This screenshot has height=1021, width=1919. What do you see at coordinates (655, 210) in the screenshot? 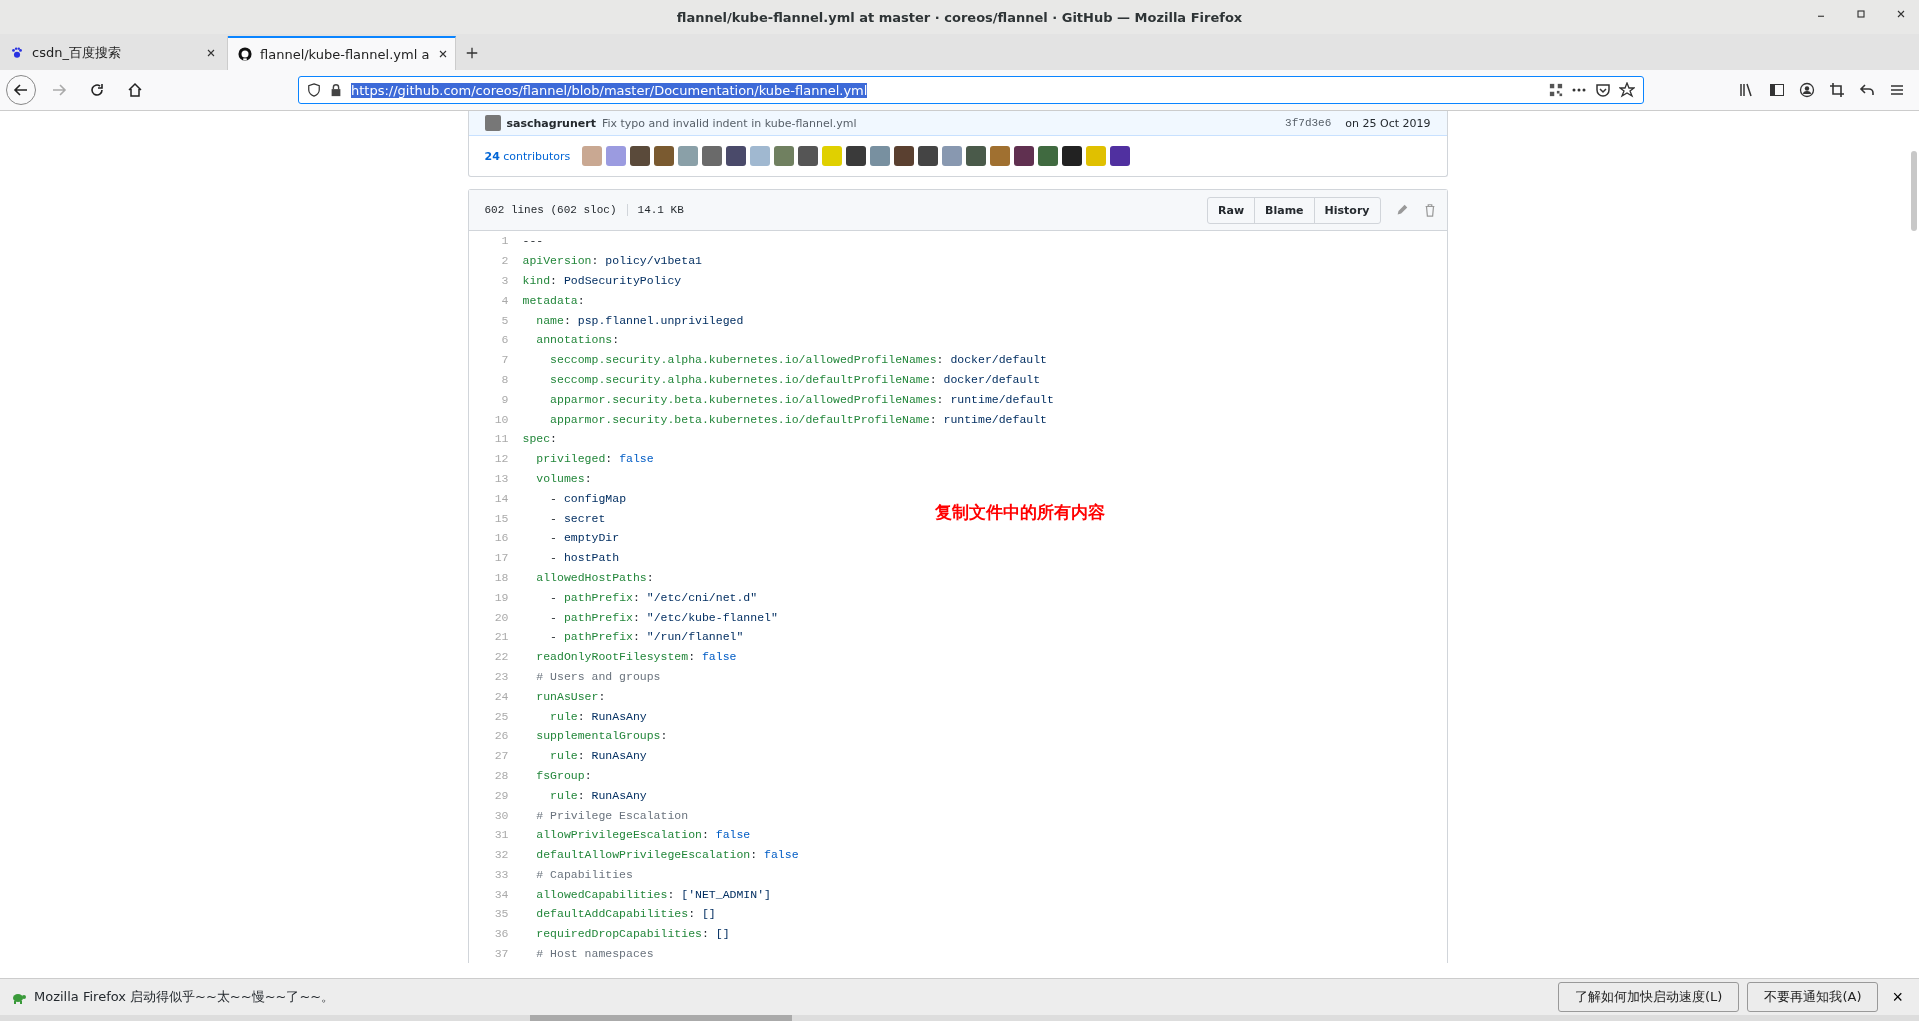
I see `file-size: 14.1 KB` at bounding box center [655, 210].